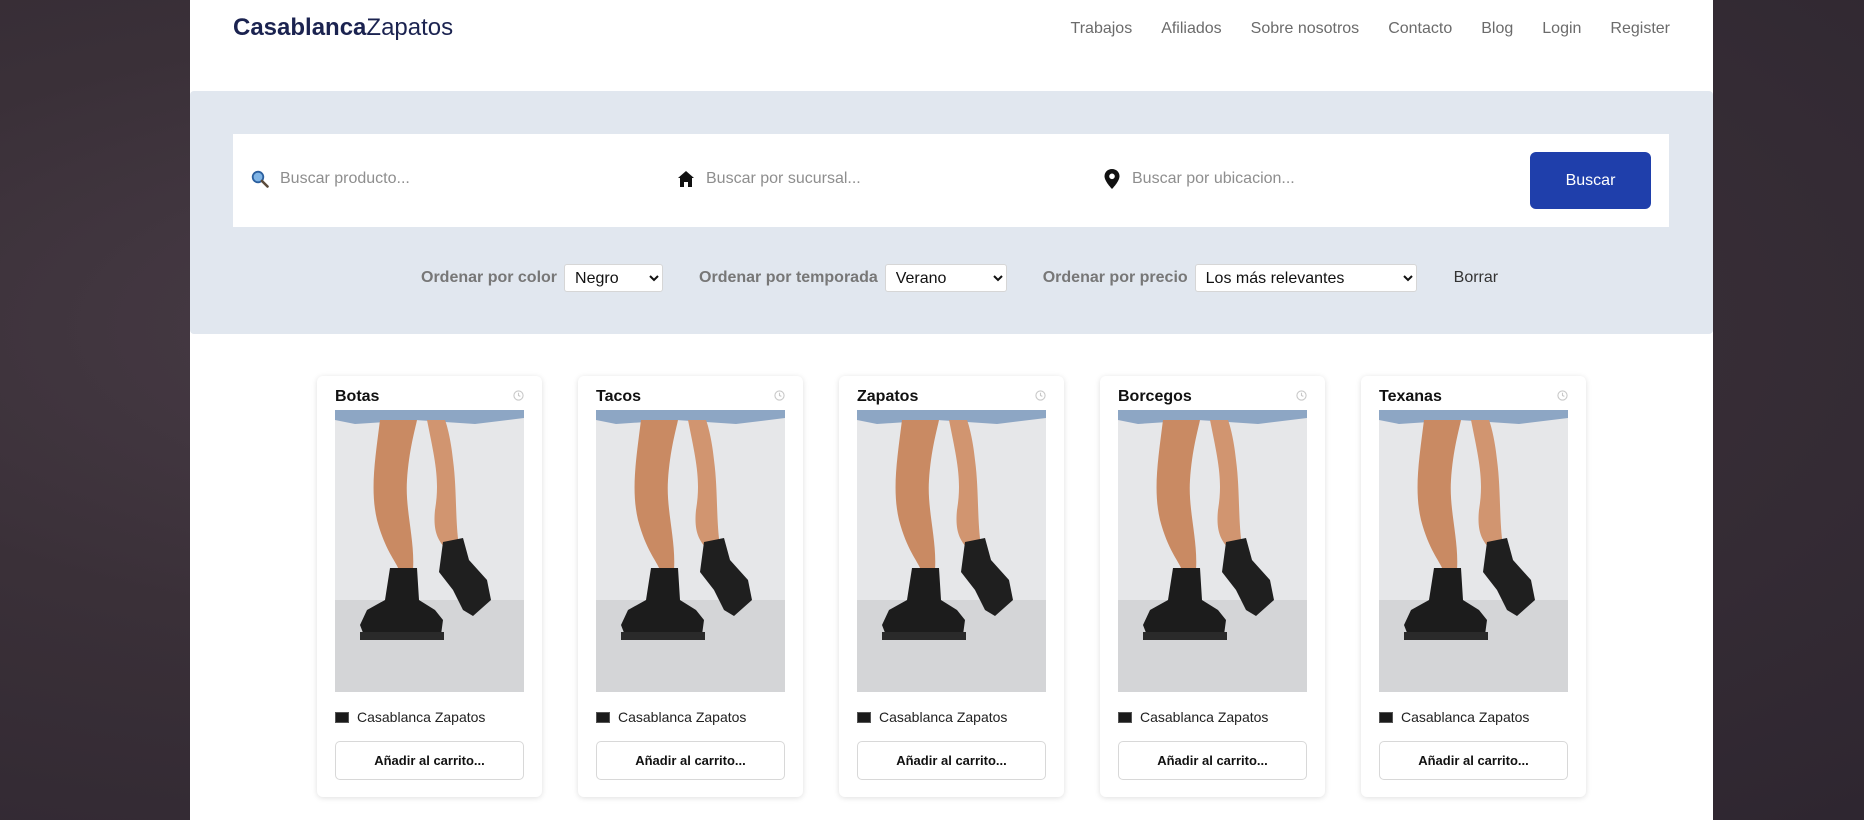 Image resolution: width=1864 pixels, height=820 pixels. Describe the element at coordinates (788, 277) in the screenshot. I see `season-filter-label: Ordenar por temporada` at that location.